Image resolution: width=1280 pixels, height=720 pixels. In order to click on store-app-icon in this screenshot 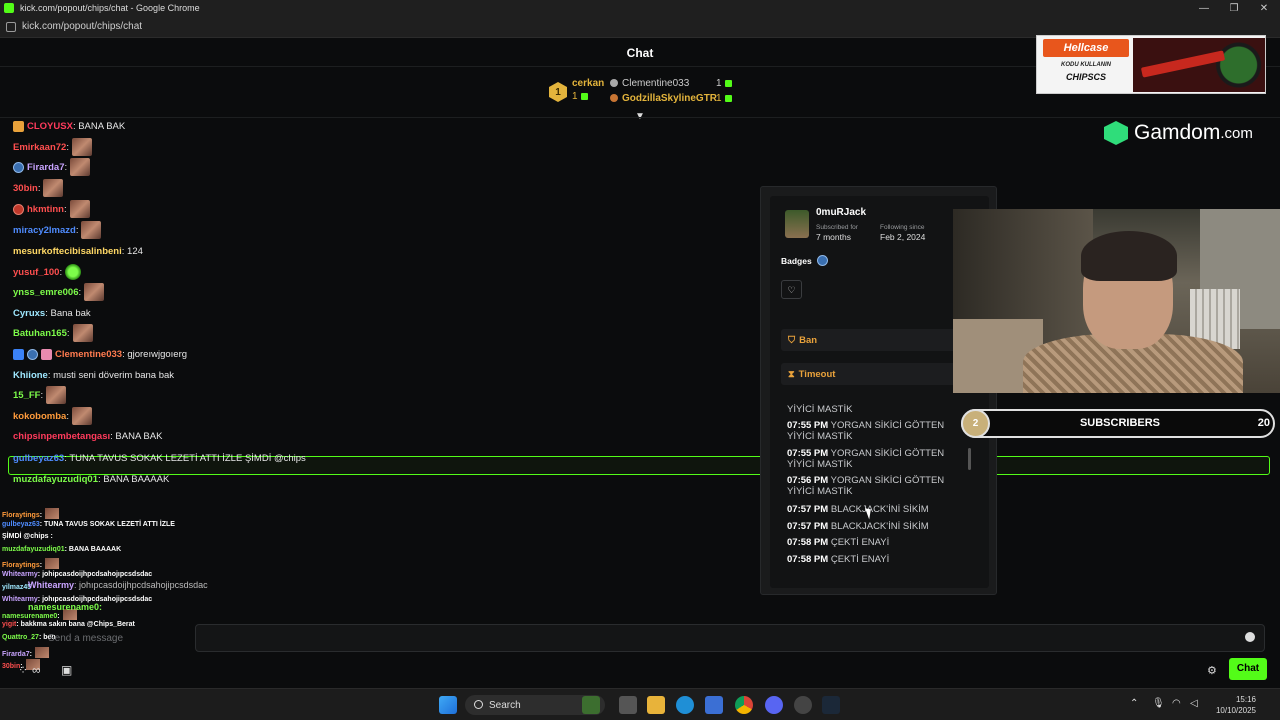, I will do `click(714, 705)`.